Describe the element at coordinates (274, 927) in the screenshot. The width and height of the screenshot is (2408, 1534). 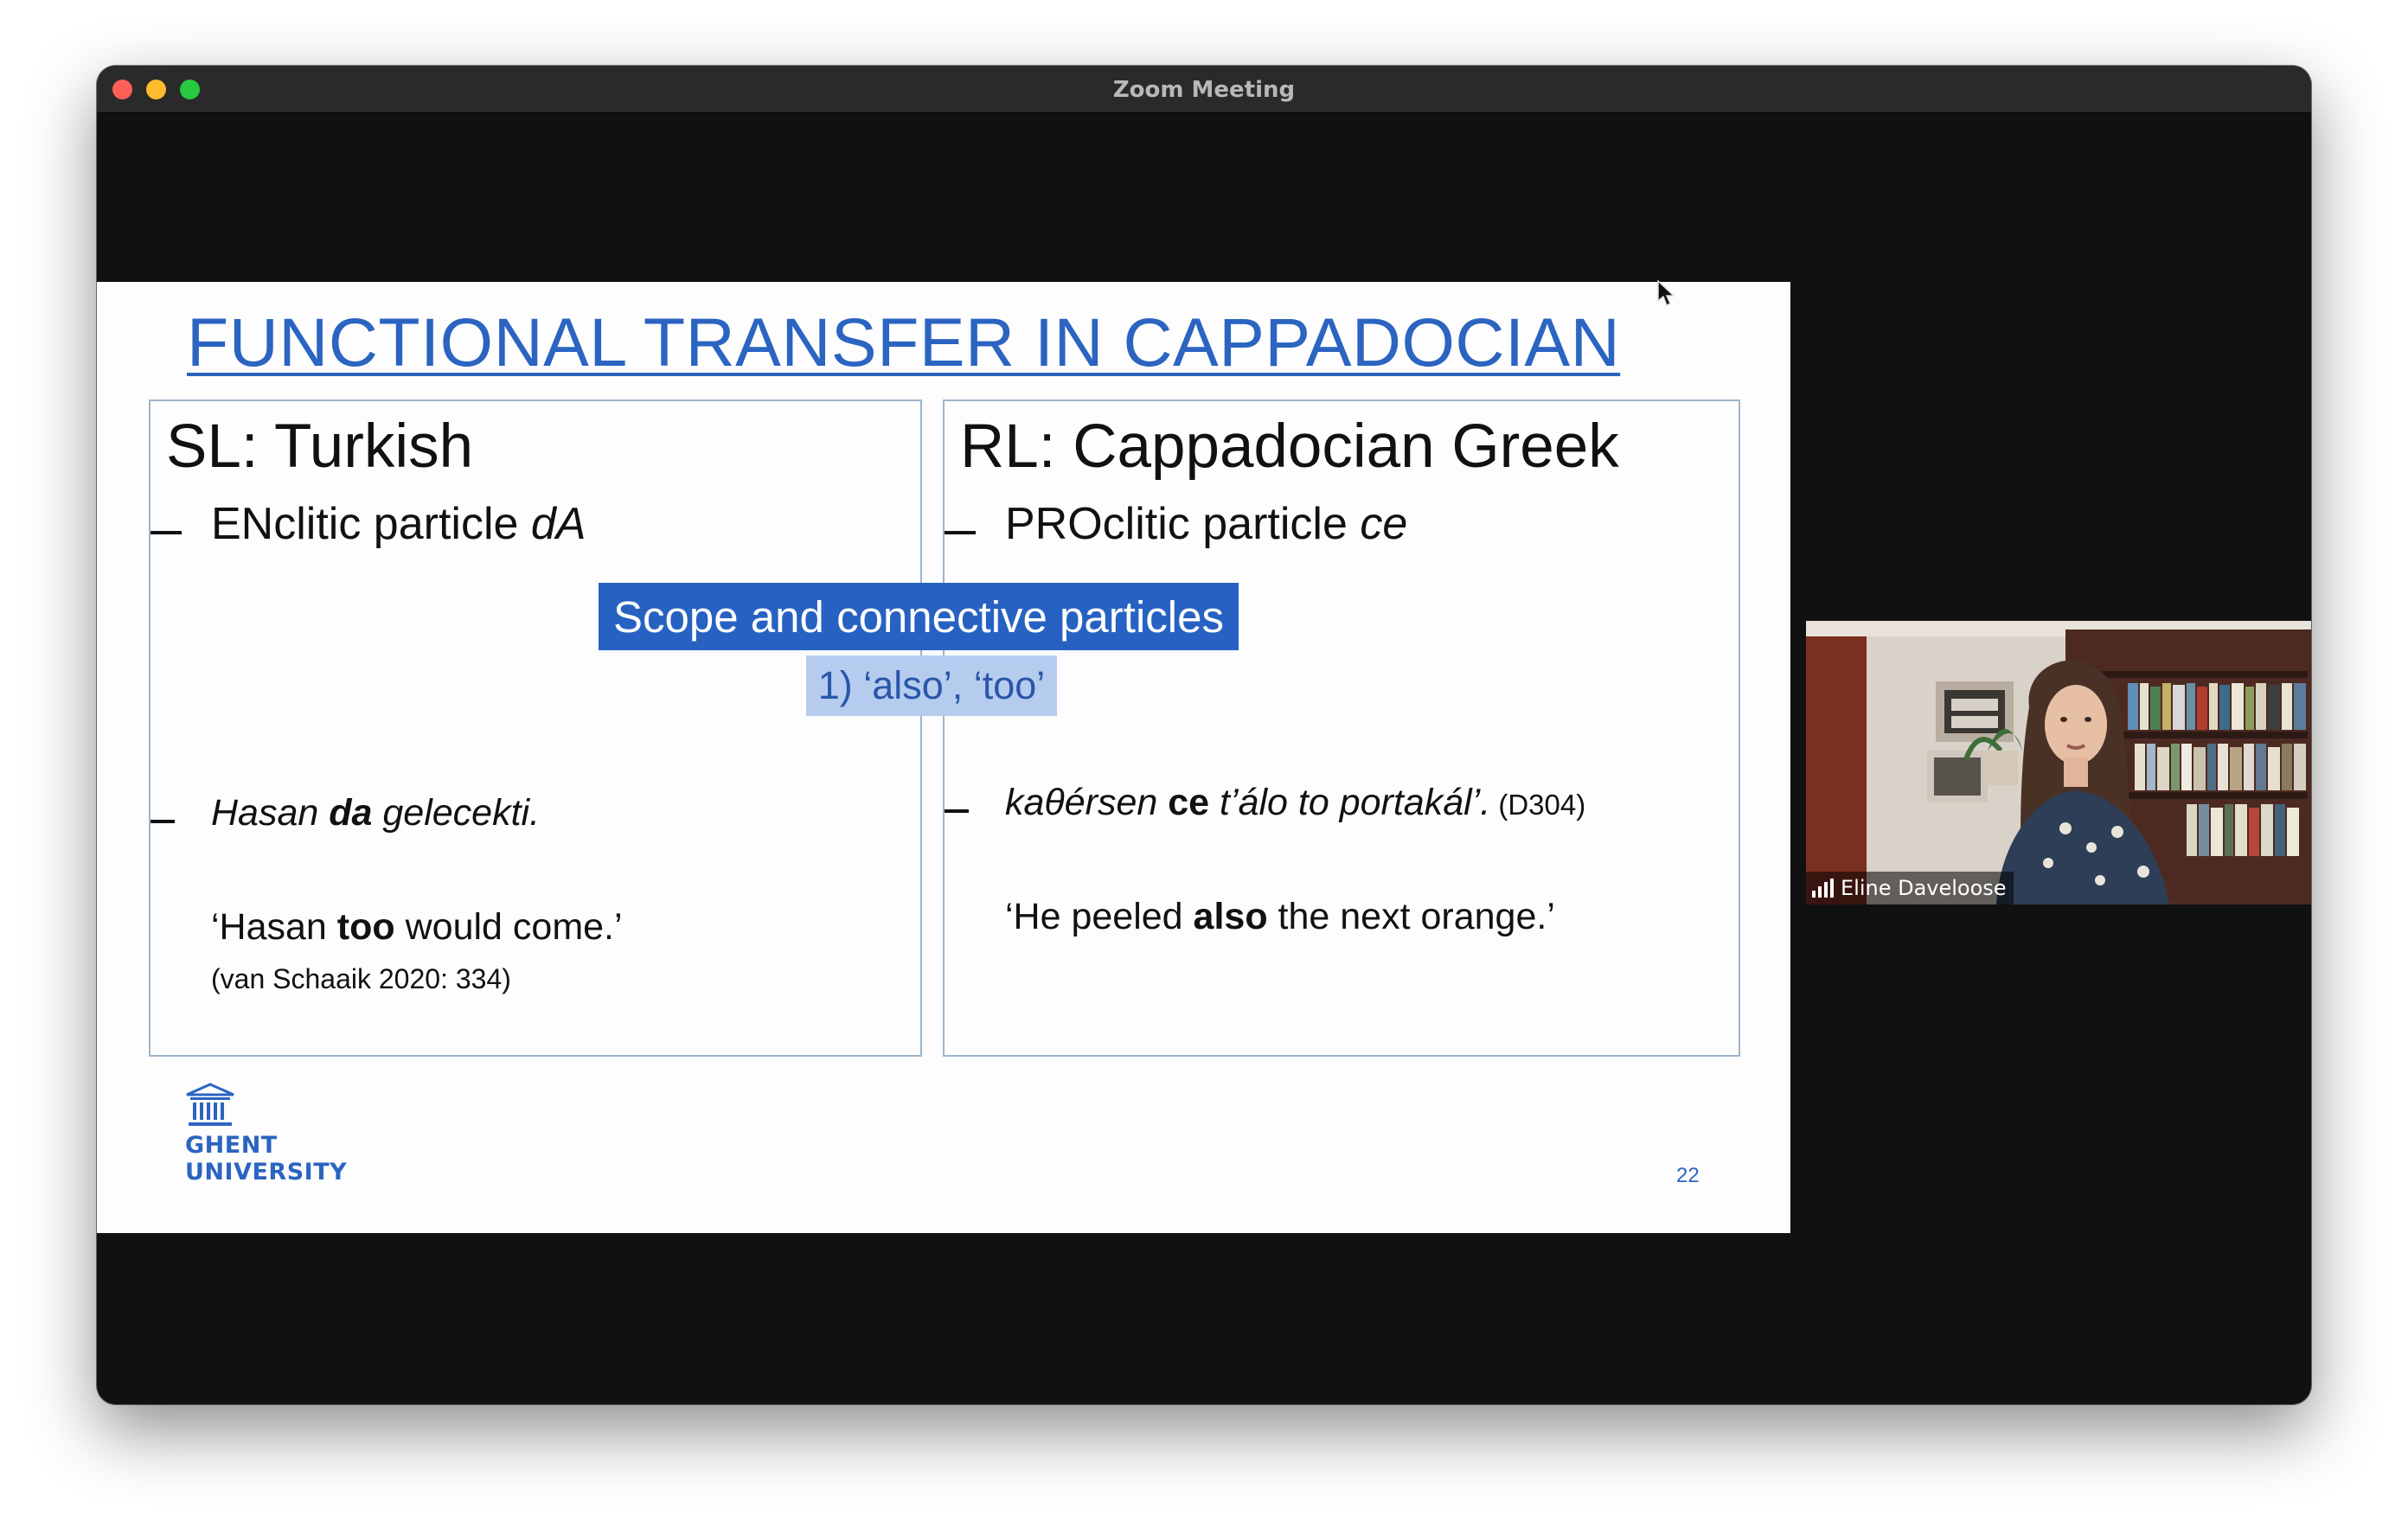
I see `left-translation-pre: ‘Hasan` at that location.